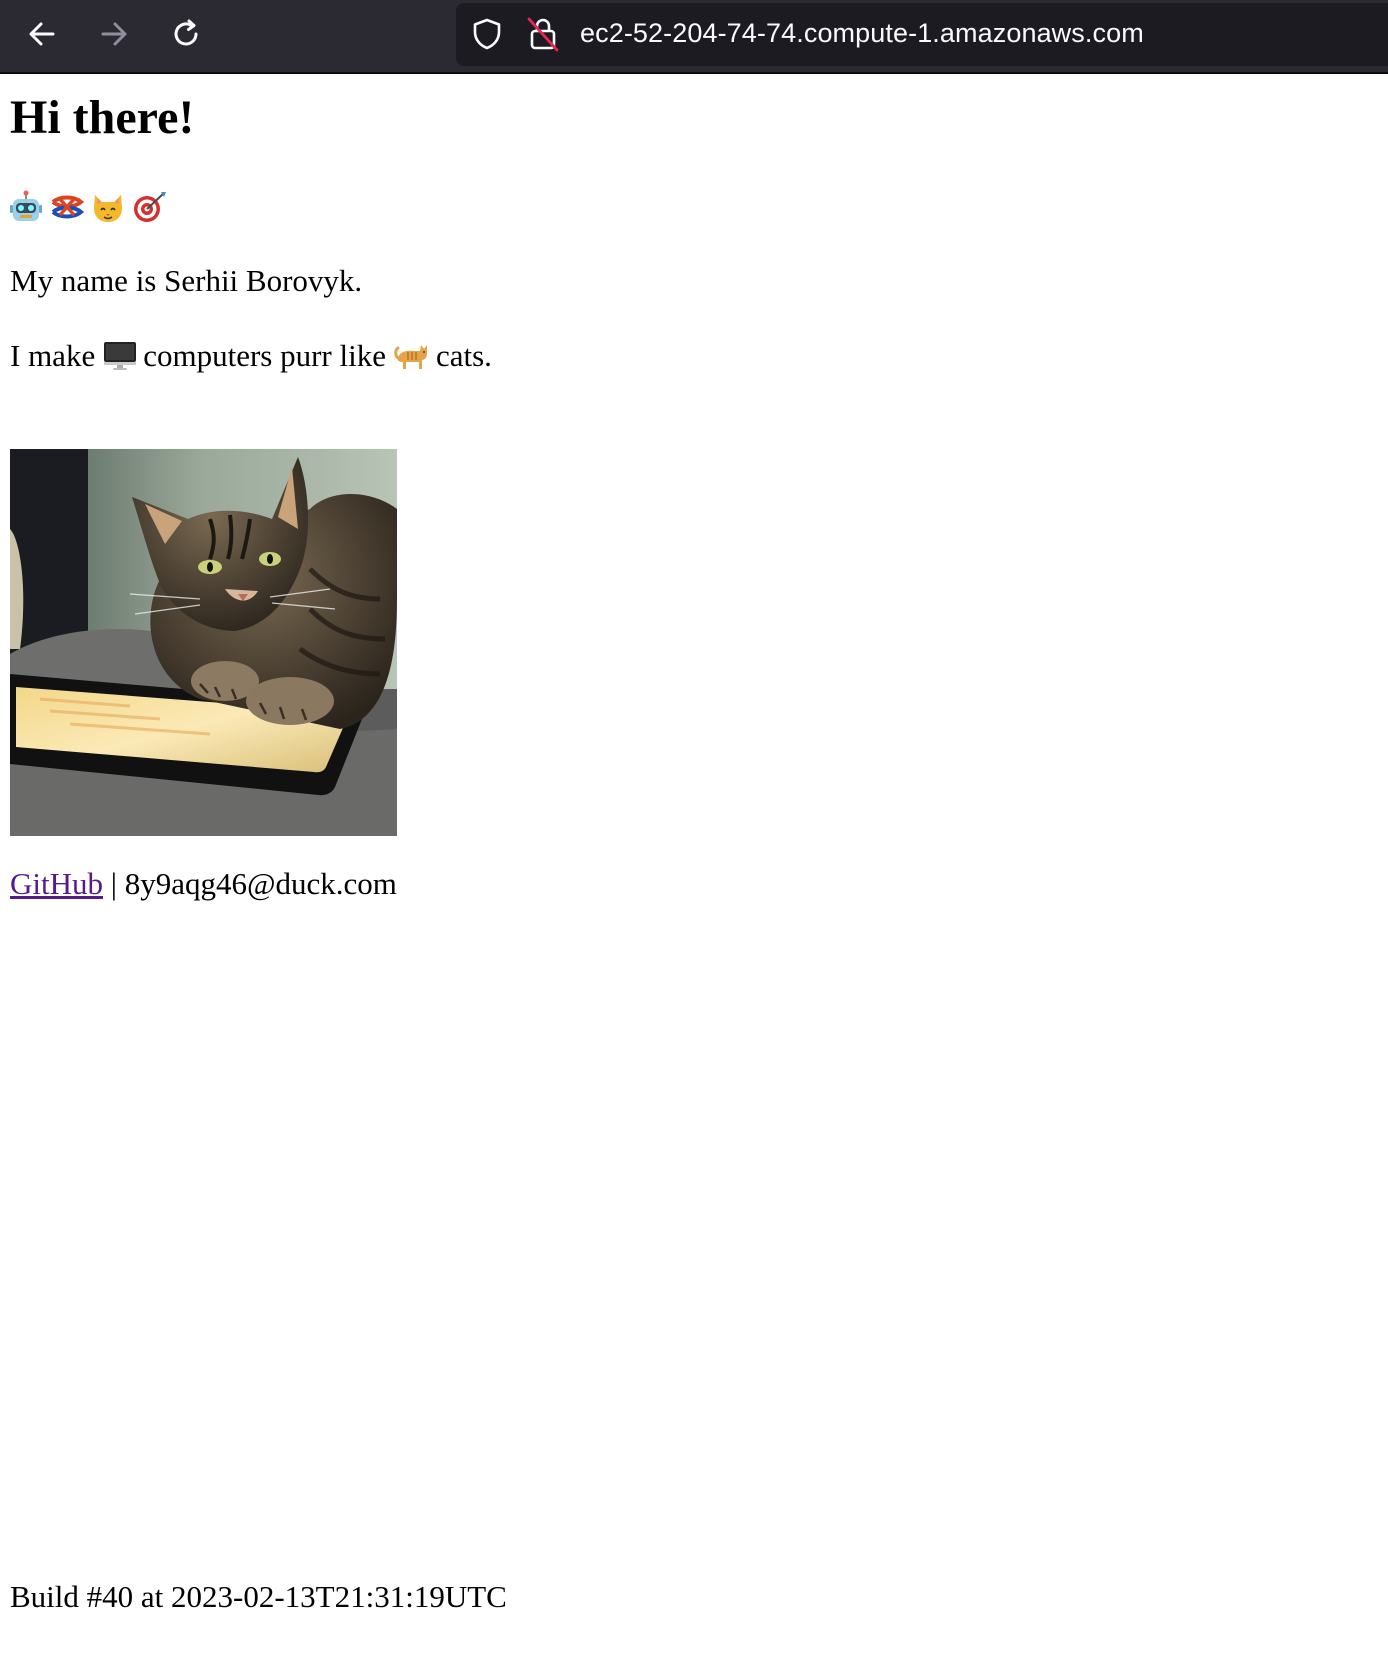 This screenshot has height=1656, width=1388. What do you see at coordinates (26, 205) in the screenshot?
I see `robot-icon` at bounding box center [26, 205].